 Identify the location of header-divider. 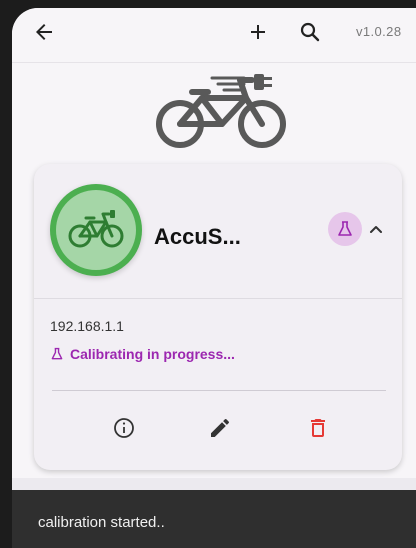
(214, 62).